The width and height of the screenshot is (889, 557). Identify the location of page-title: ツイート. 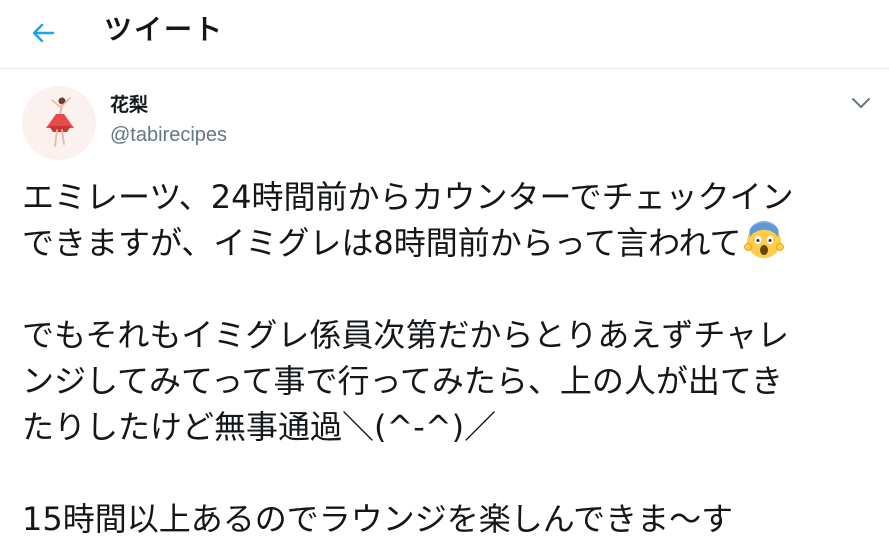
(164, 29).